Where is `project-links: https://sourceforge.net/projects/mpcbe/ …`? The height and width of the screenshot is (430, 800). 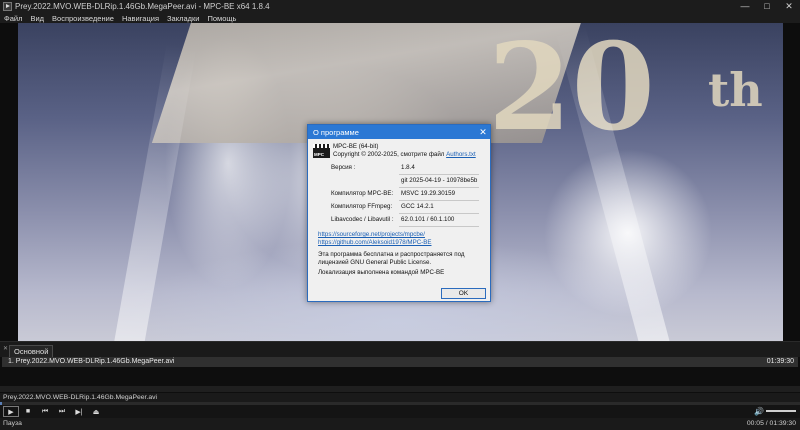 project-links: https://sourceforge.net/projects/mpcbe/ … is located at coordinates (401, 239).